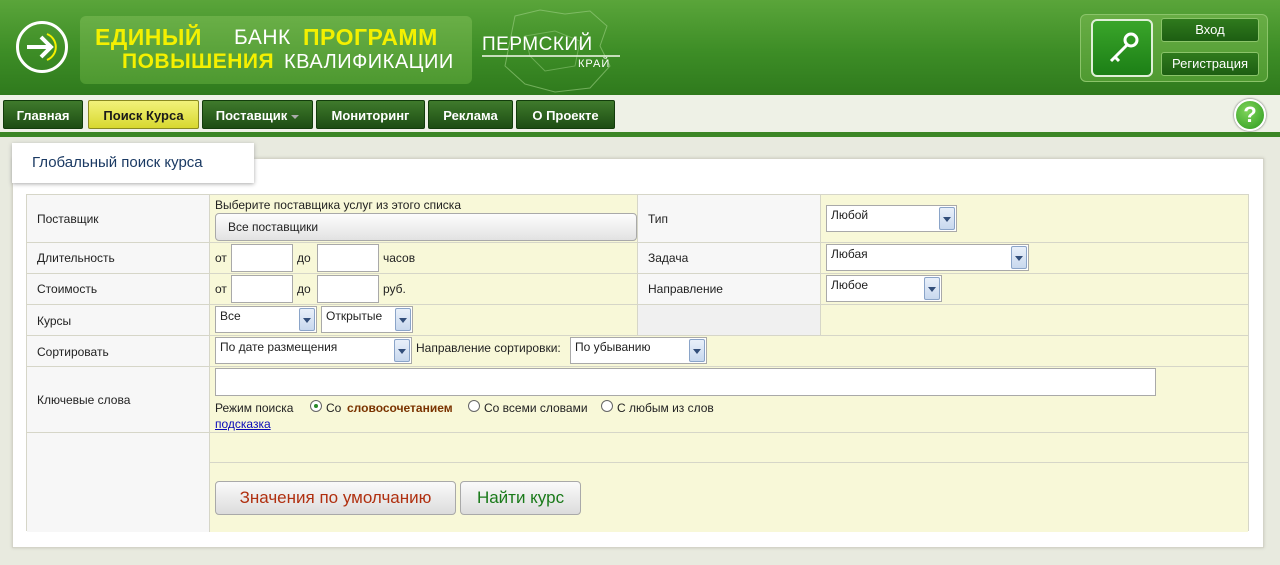  I want to click on task-label: Задача, so click(668, 258).